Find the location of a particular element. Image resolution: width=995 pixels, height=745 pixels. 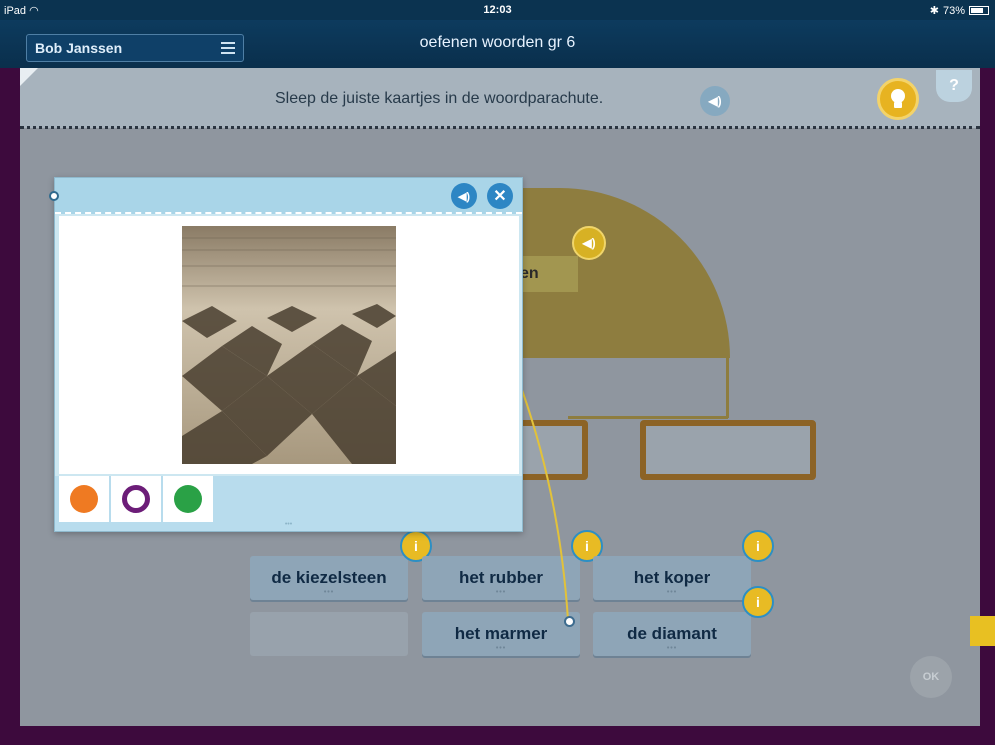

empty-card-slot is located at coordinates (329, 634).